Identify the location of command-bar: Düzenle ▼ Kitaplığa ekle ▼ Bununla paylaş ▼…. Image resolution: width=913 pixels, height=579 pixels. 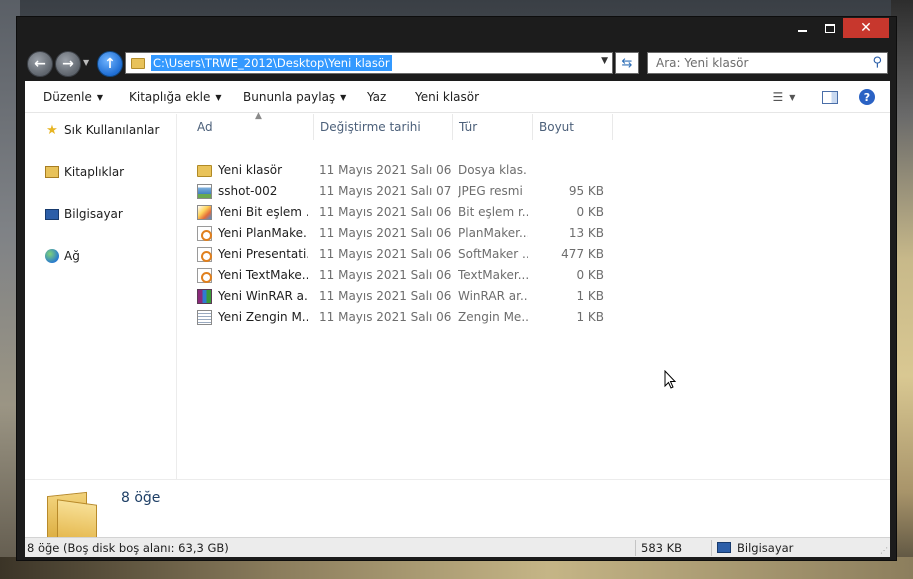
(457, 97).